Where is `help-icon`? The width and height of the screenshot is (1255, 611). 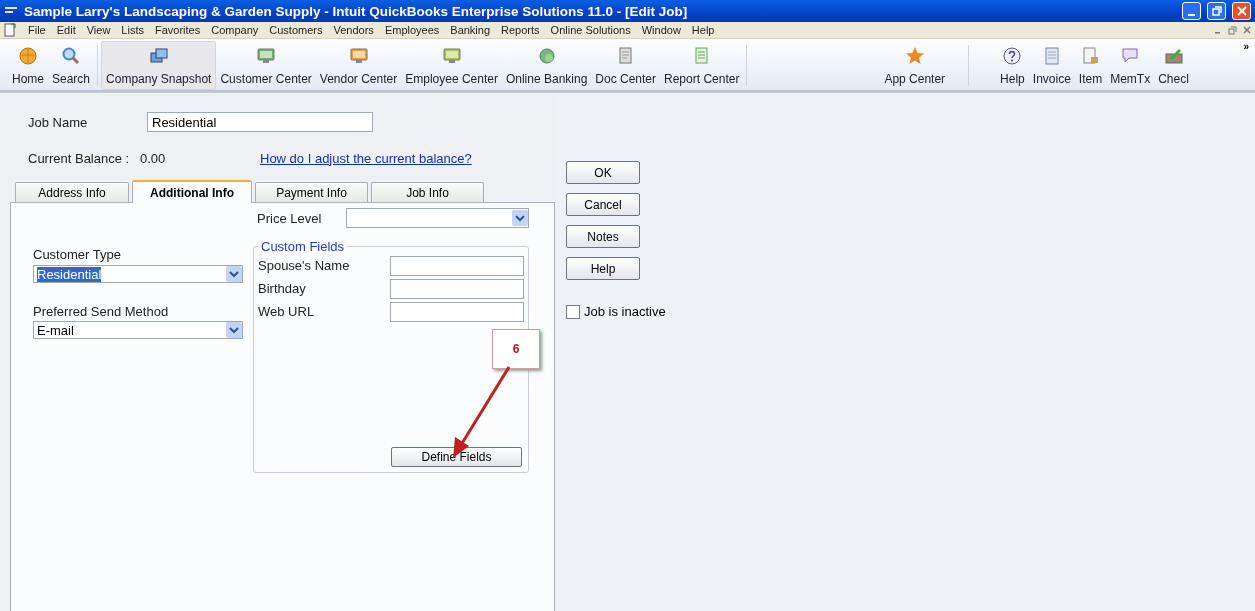 help-icon is located at coordinates (1012, 55).